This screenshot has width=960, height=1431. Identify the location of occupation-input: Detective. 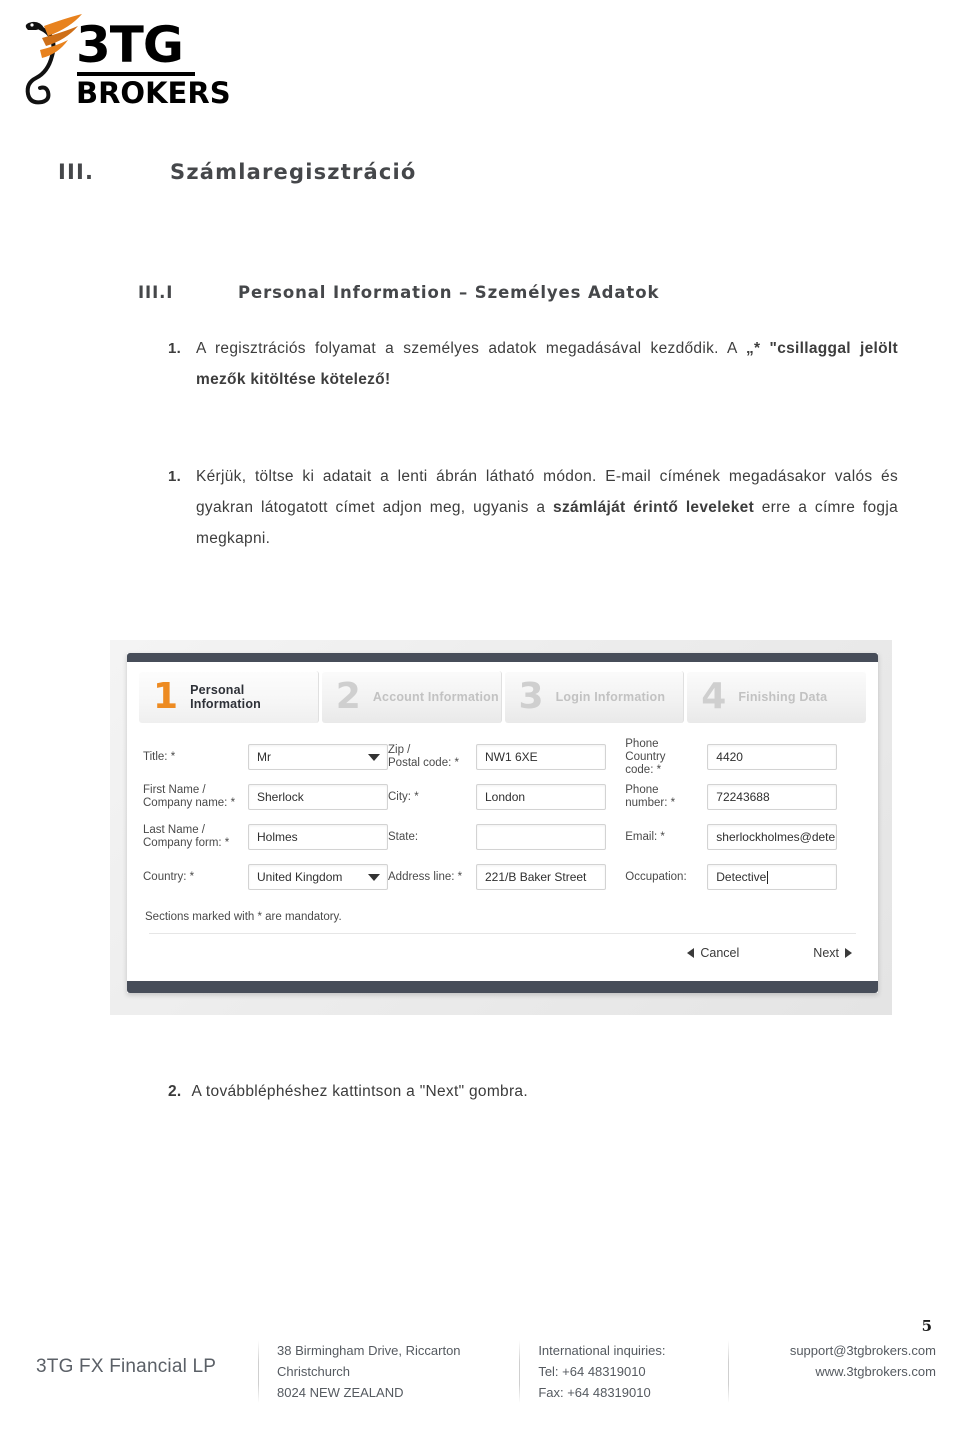
(772, 877).